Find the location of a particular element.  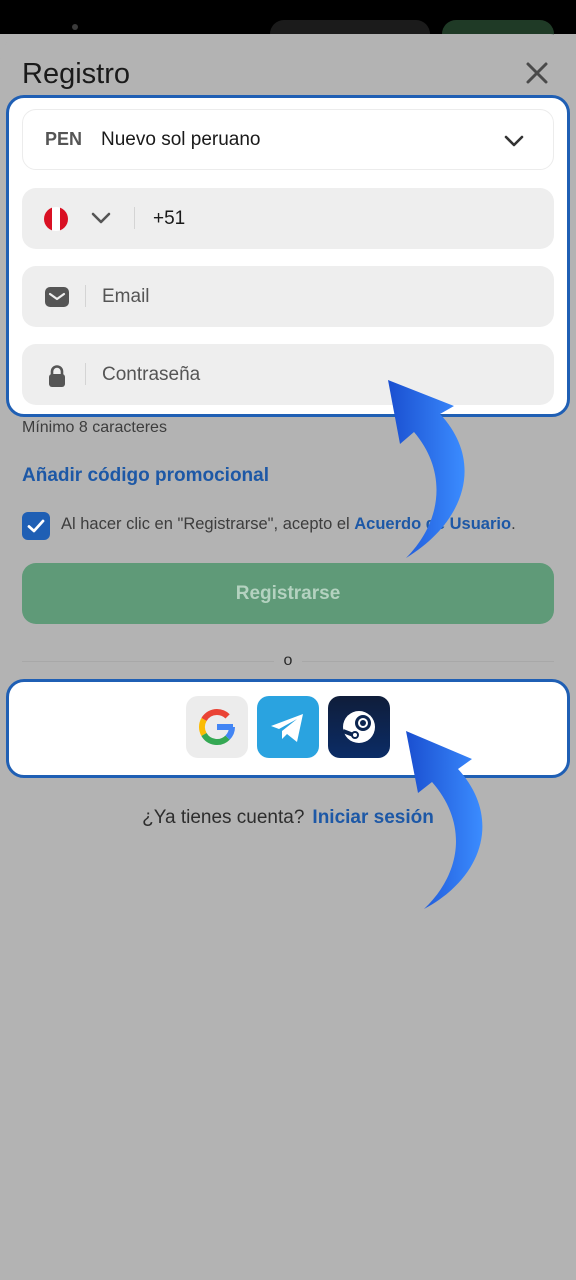

close-icon is located at coordinates (537, 73).